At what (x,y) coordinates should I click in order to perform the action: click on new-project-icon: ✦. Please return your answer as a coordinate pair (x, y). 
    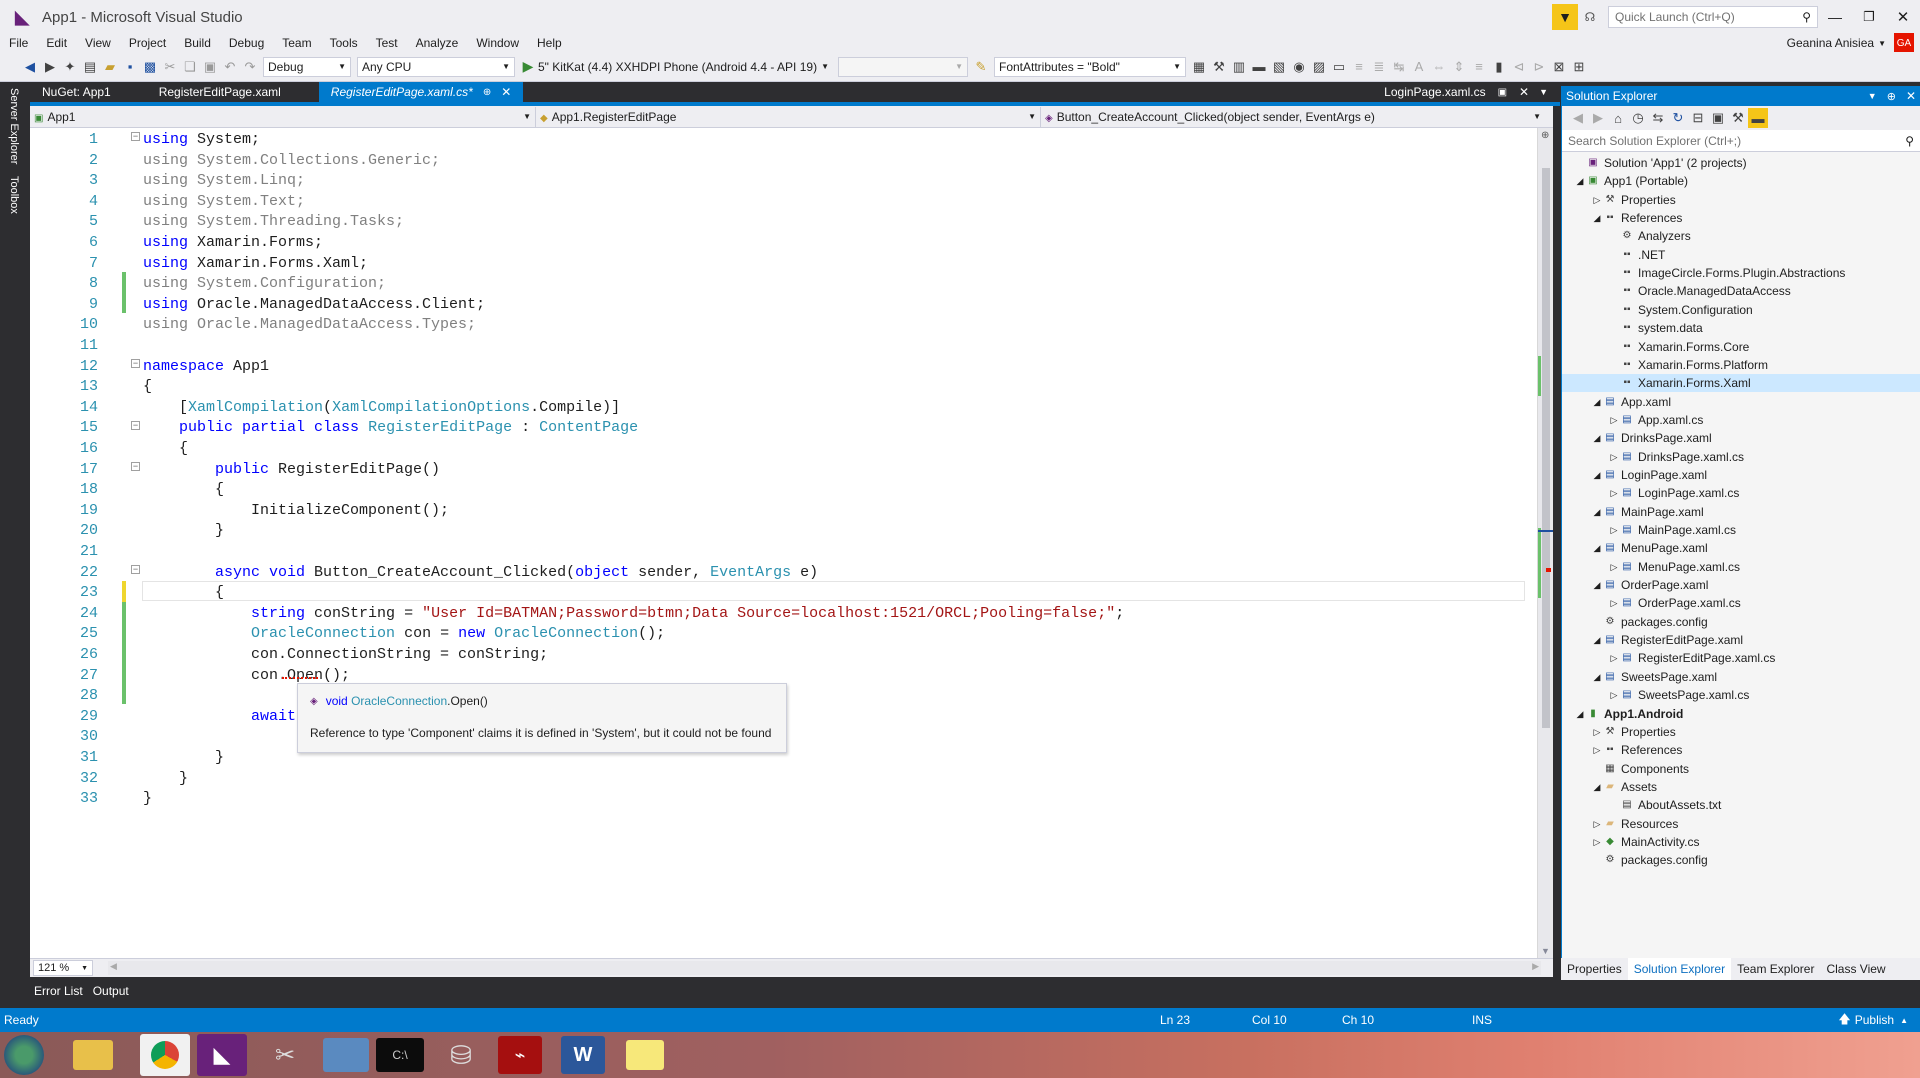
    Looking at the image, I should click on (70, 67).